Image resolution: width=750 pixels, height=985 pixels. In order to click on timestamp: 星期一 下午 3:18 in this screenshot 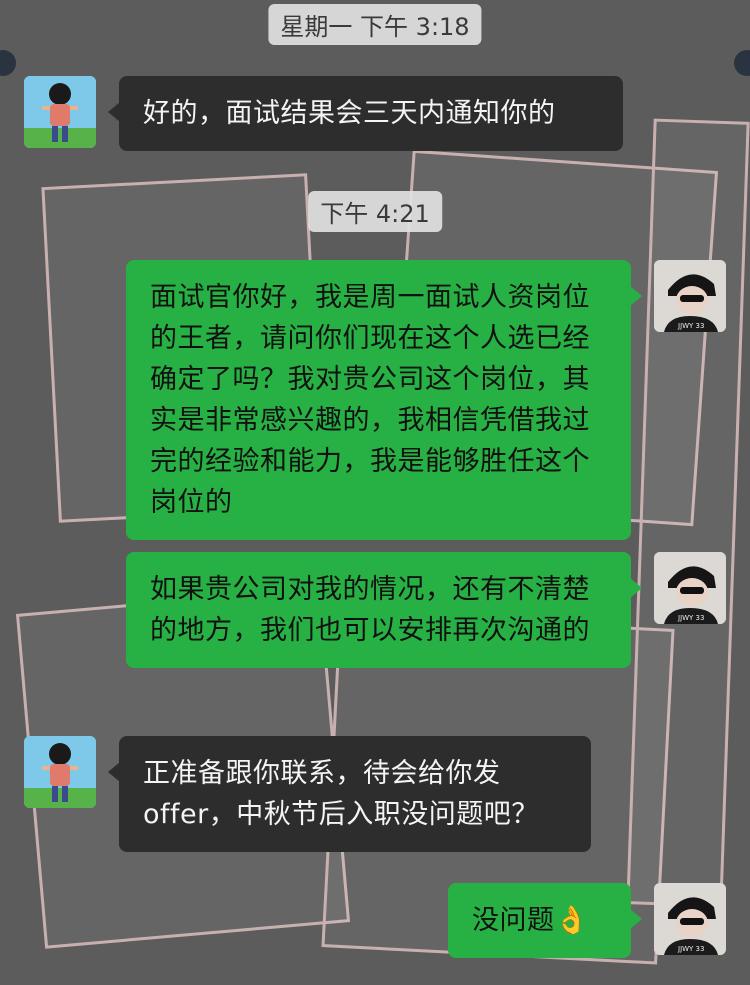, I will do `click(375, 24)`.